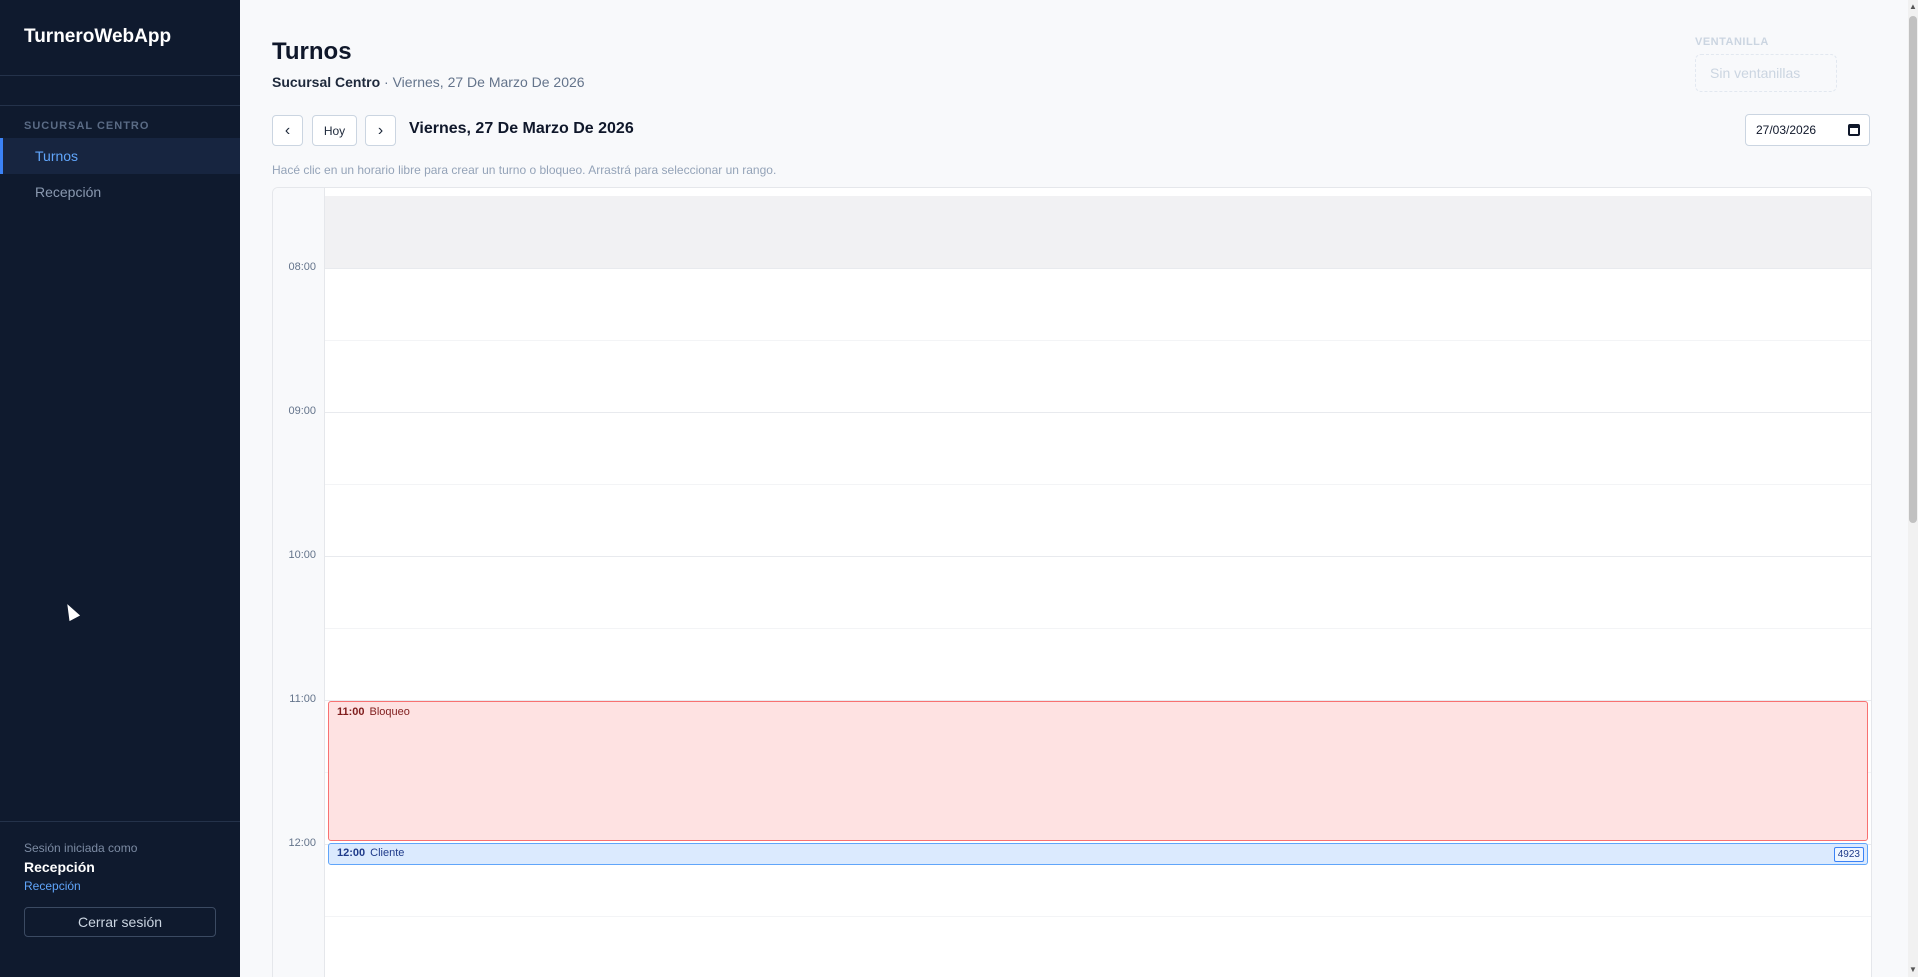  Describe the element at coordinates (120, 922) in the screenshot. I see `logout-button: Cerrar sesión` at that location.